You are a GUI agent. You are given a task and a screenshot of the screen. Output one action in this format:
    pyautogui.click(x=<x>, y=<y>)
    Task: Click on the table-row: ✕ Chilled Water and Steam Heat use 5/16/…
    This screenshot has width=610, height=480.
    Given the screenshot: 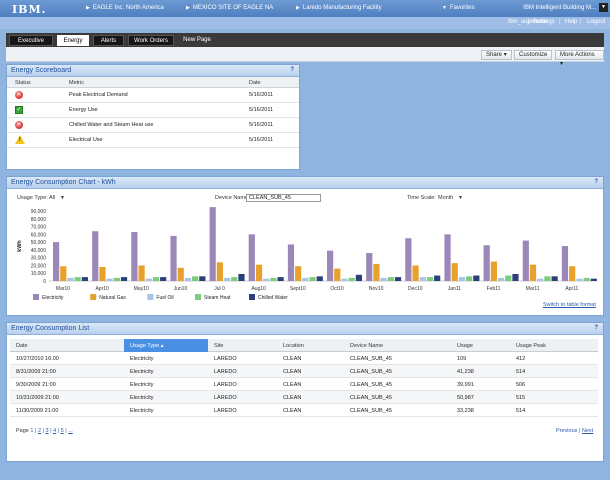 What is the action you would take?
    pyautogui.click(x=153, y=125)
    